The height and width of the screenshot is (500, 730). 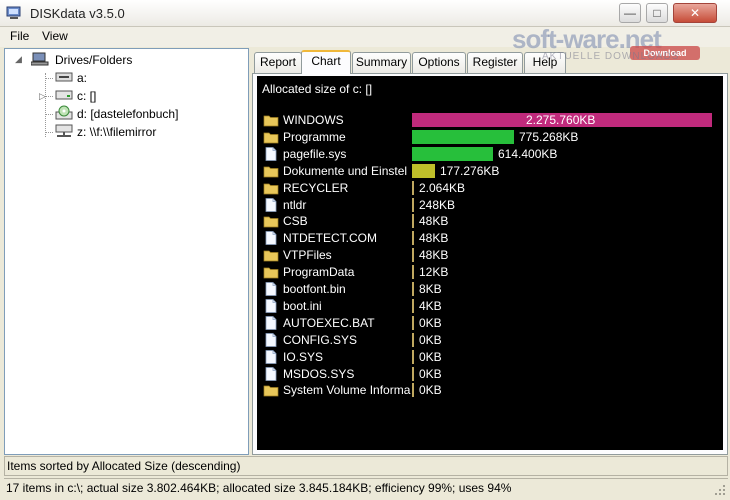 I want to click on chart-row-name: boot.ini, so click(x=347, y=306).